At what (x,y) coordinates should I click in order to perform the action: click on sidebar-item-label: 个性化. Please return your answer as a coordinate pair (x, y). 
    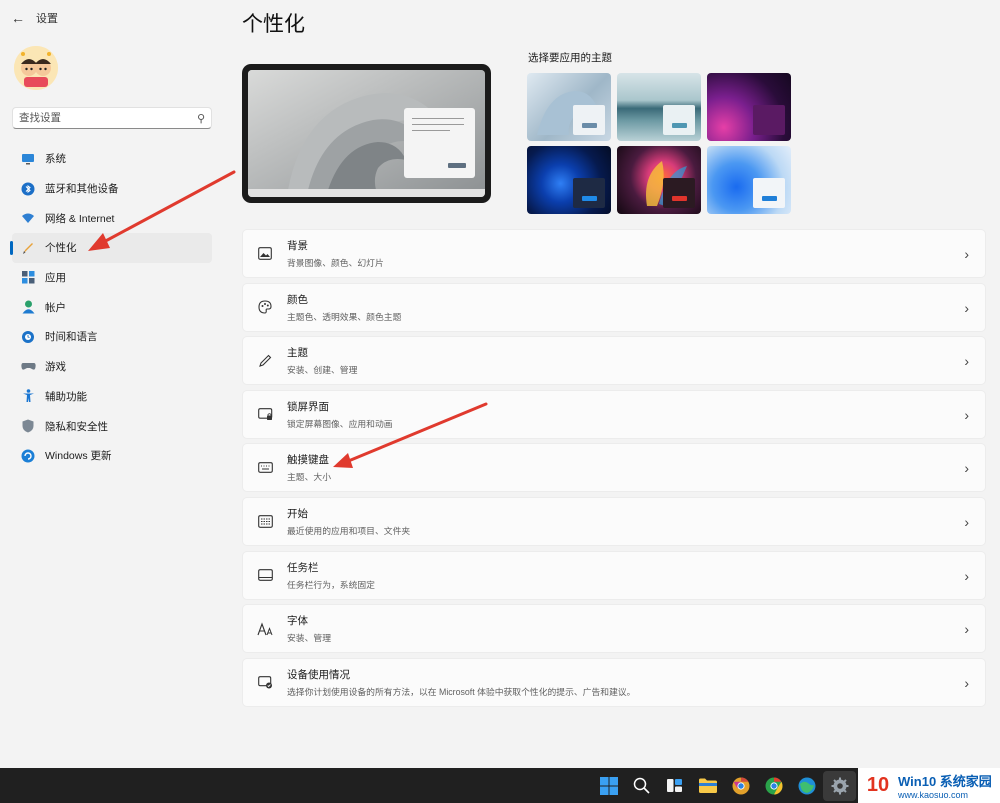
    Looking at the image, I should click on (61, 248).